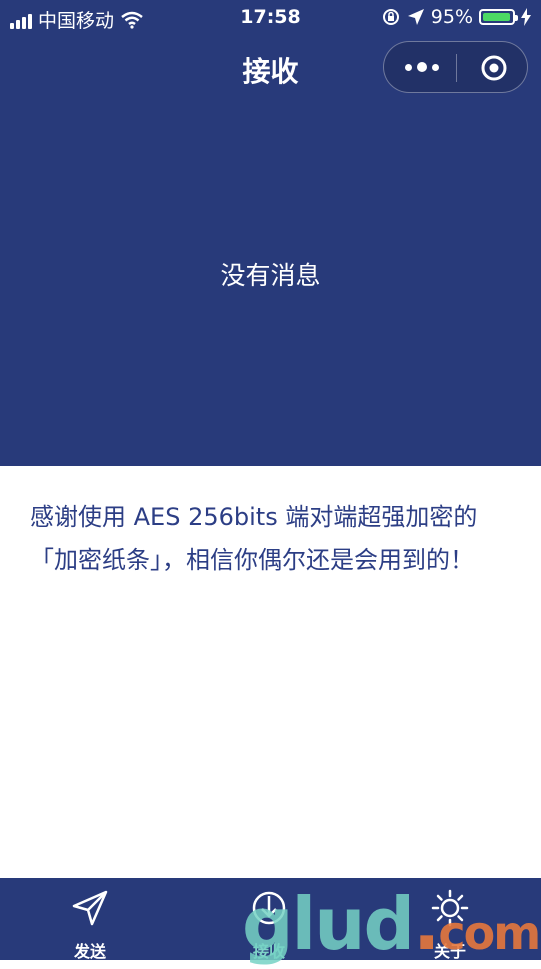 The width and height of the screenshot is (541, 969). I want to click on send-icon, so click(90, 908).